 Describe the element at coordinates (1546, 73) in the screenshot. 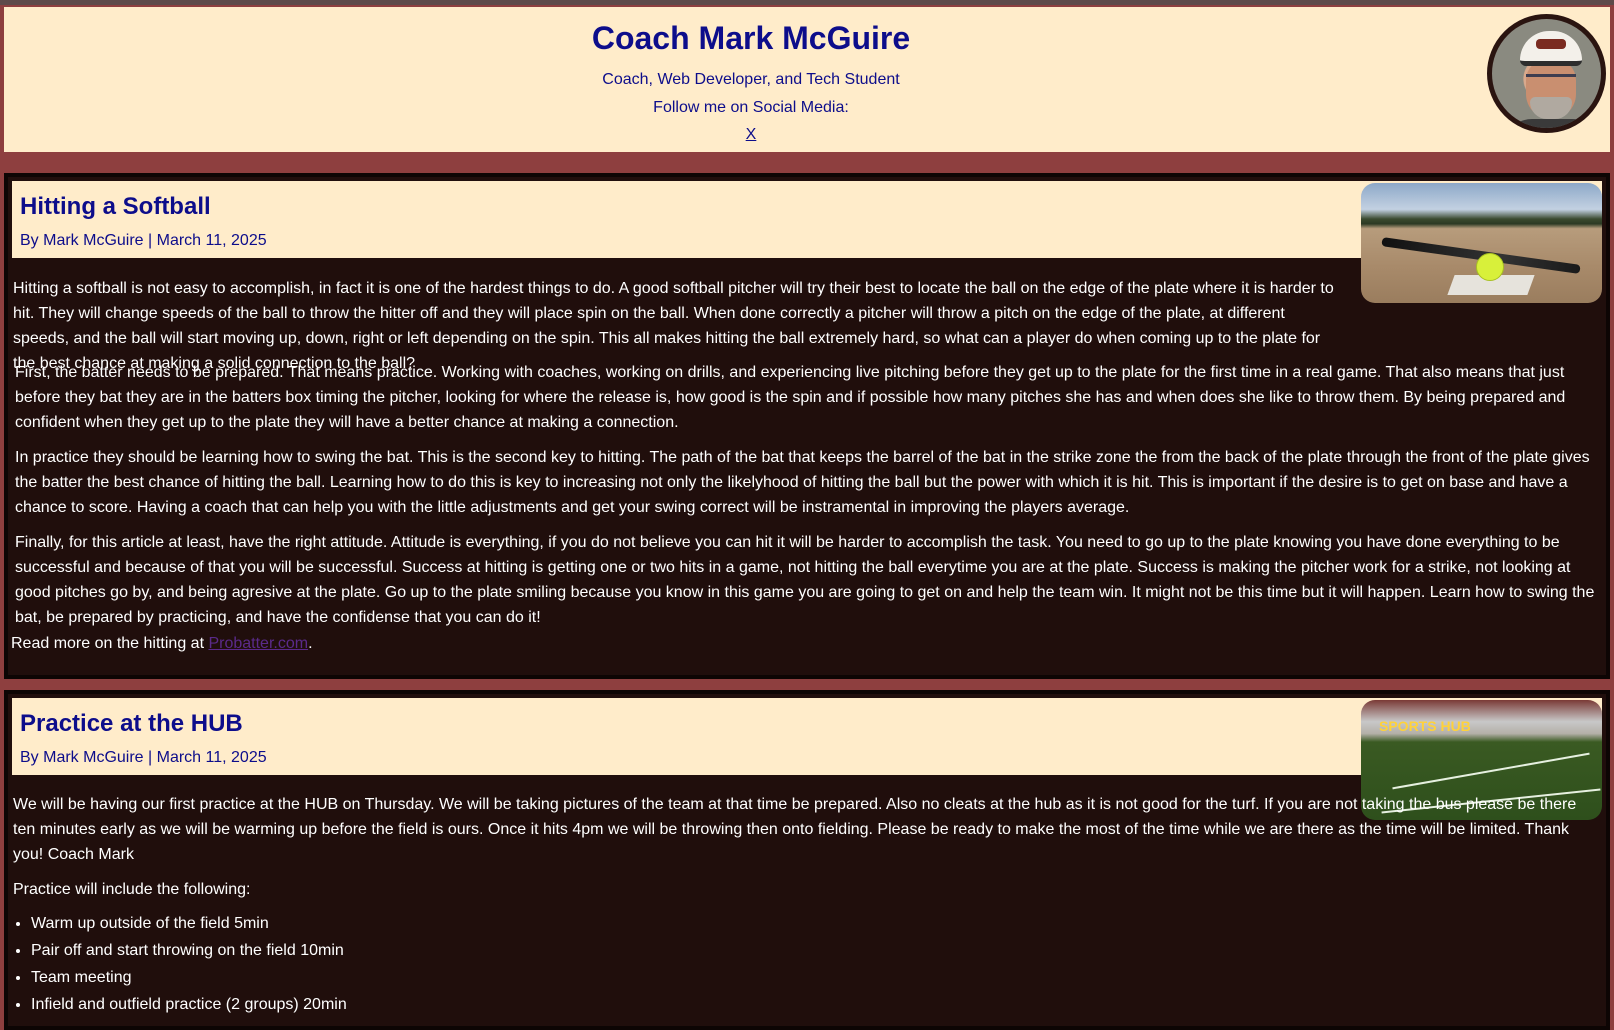

I see `avatar` at that location.